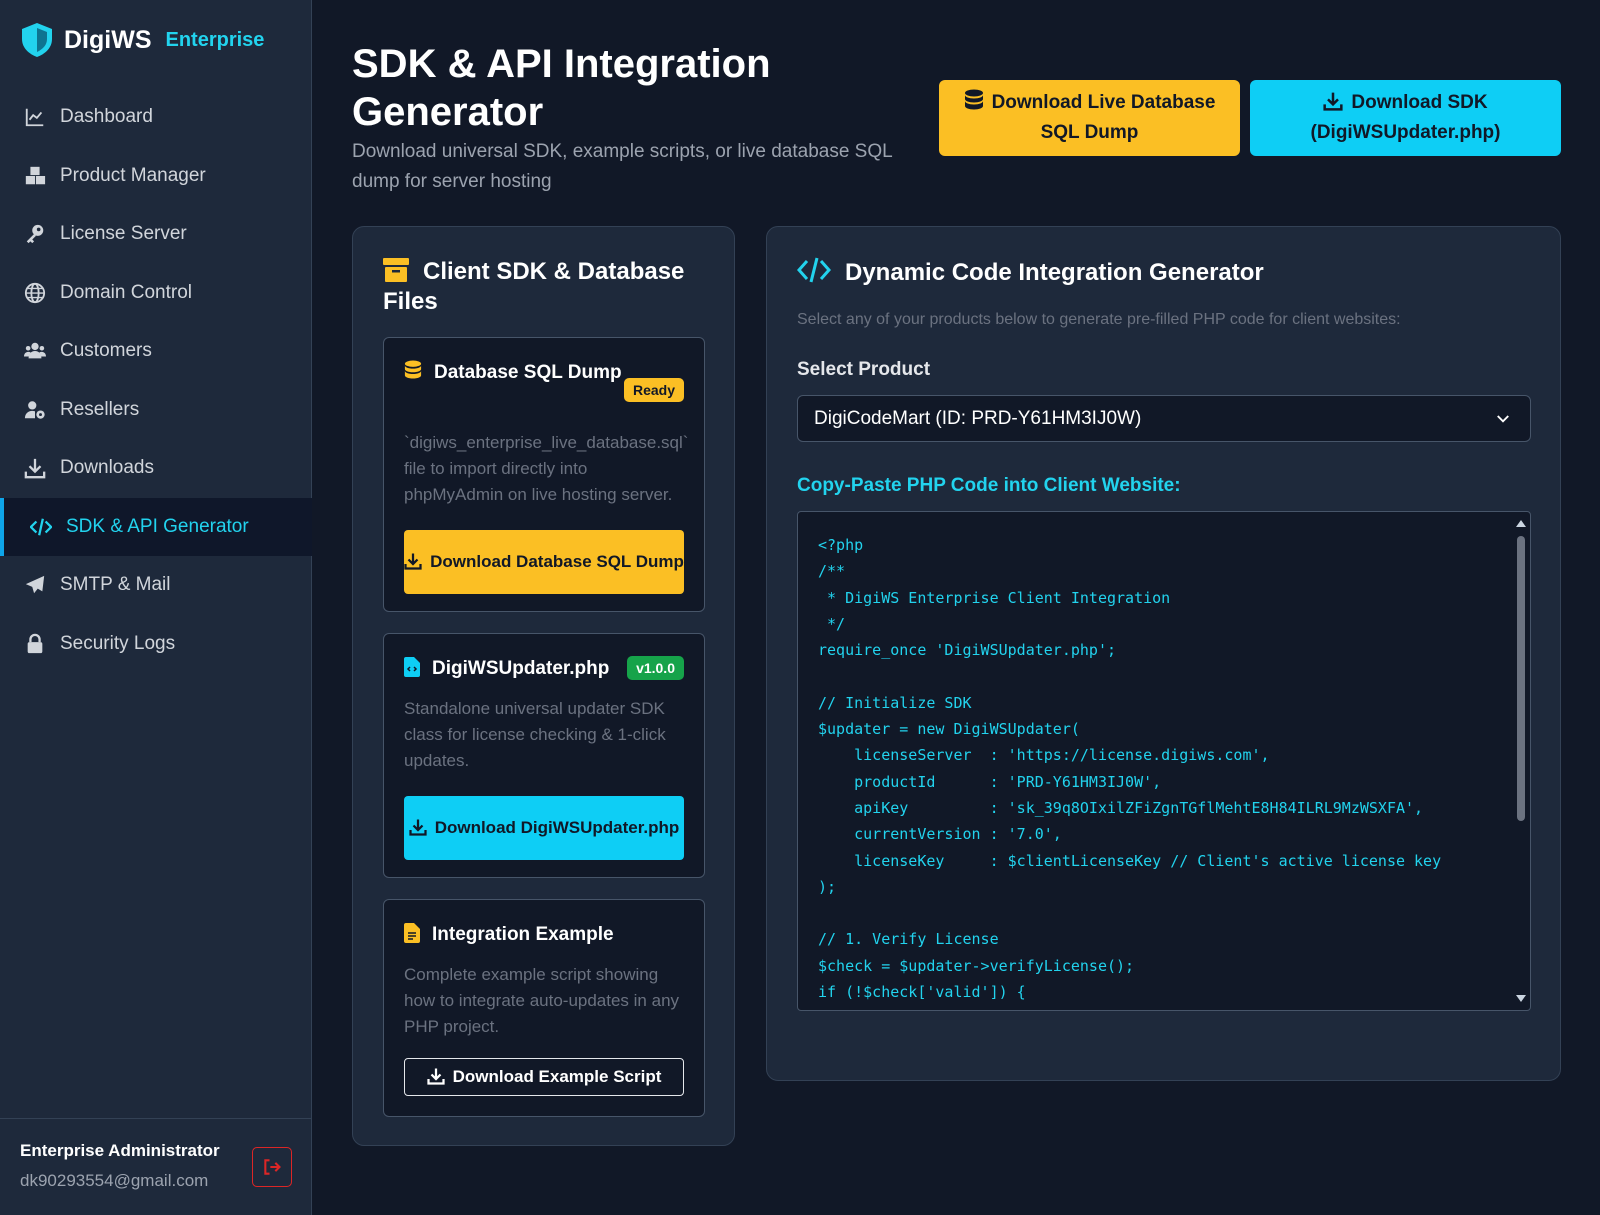  I want to click on brand-name: DigiWS, so click(108, 39).